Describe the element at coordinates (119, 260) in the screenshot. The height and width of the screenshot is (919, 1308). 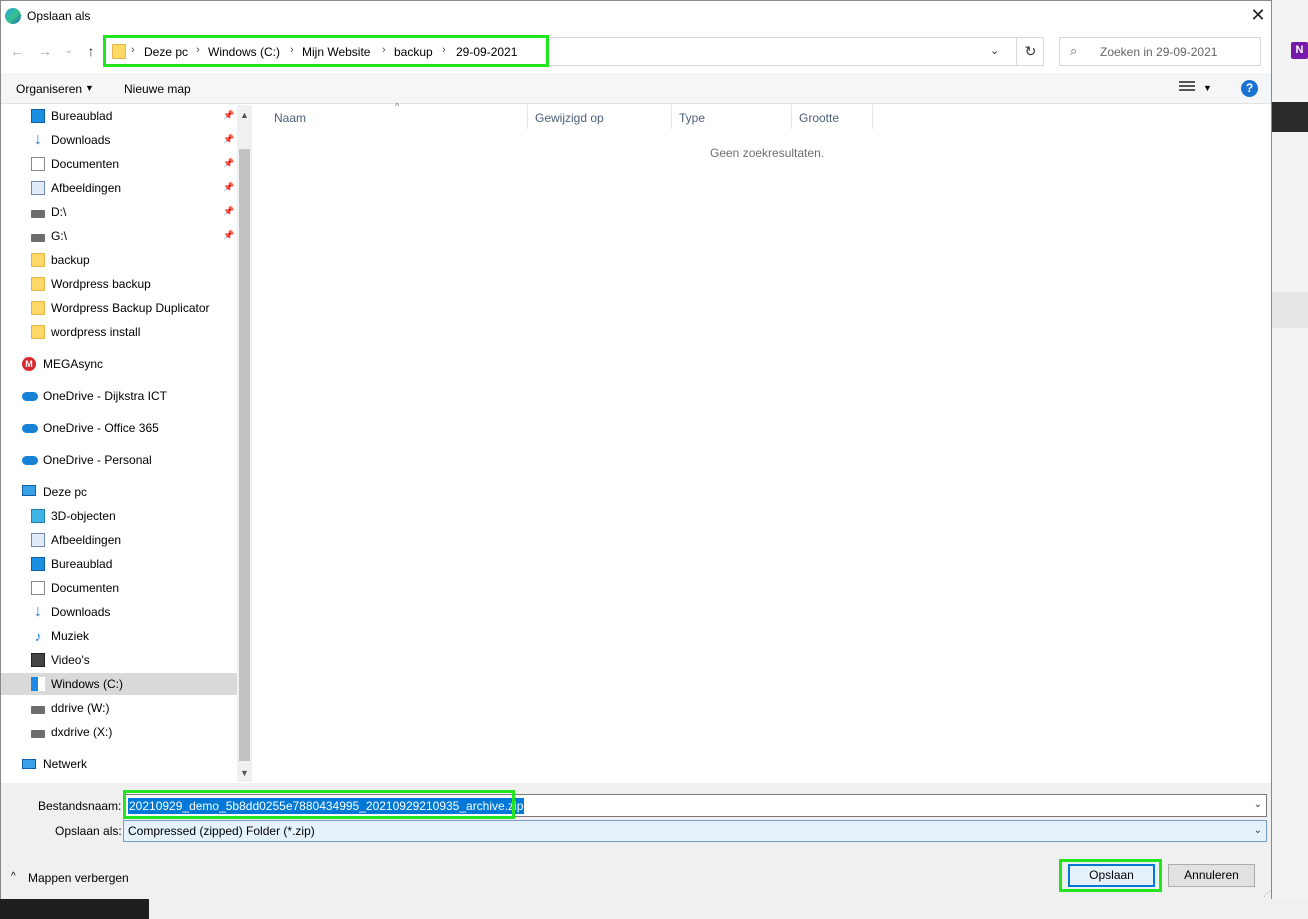
I see `sidebar-item: backup` at that location.